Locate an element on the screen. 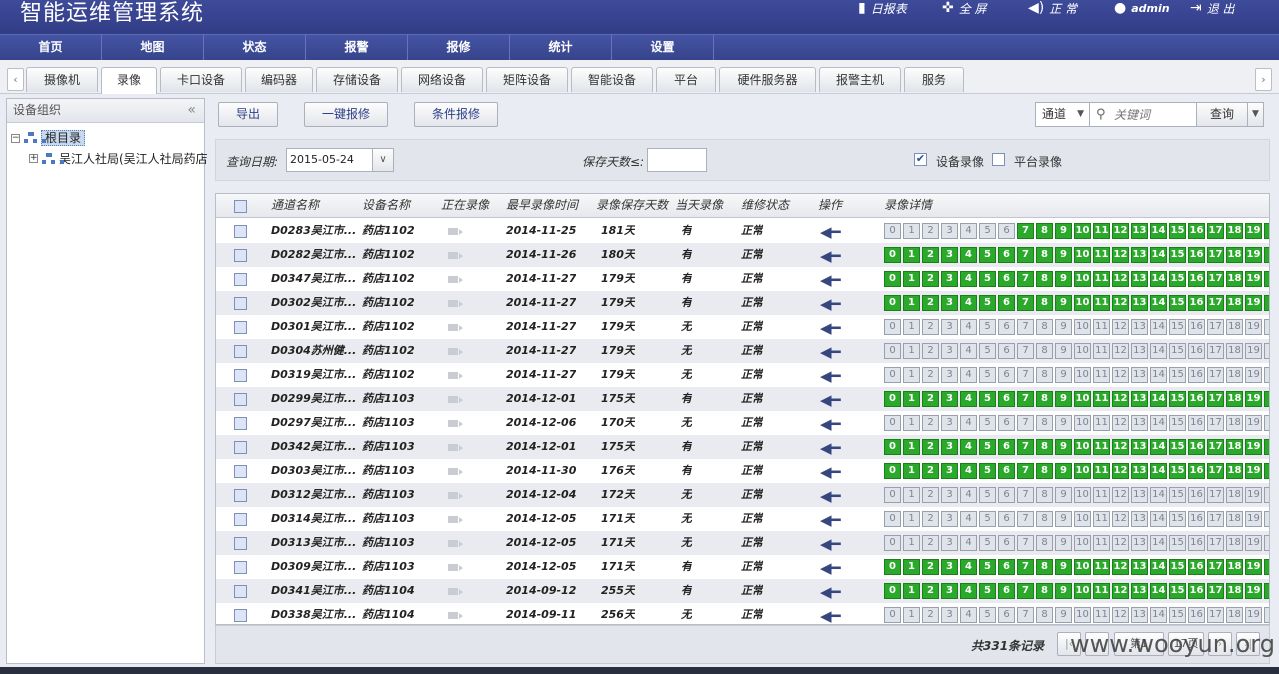  tab-storage-device: 存储设备 is located at coordinates (357, 79).